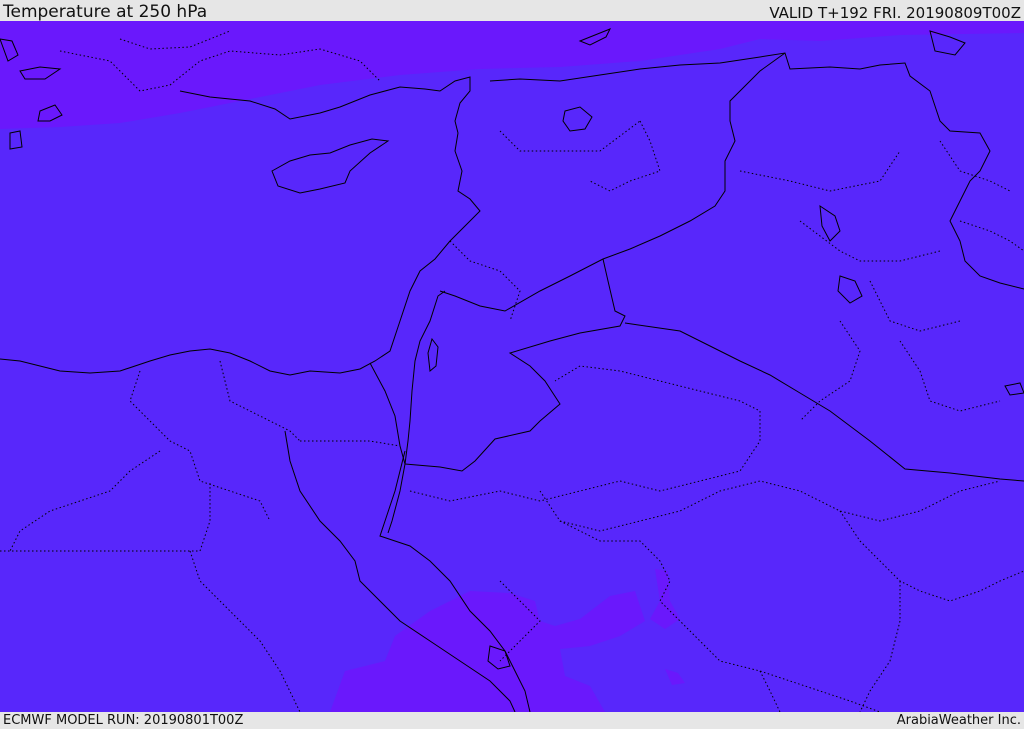  I want to click on credit-label: ArabiaWeather Inc., so click(958, 720).